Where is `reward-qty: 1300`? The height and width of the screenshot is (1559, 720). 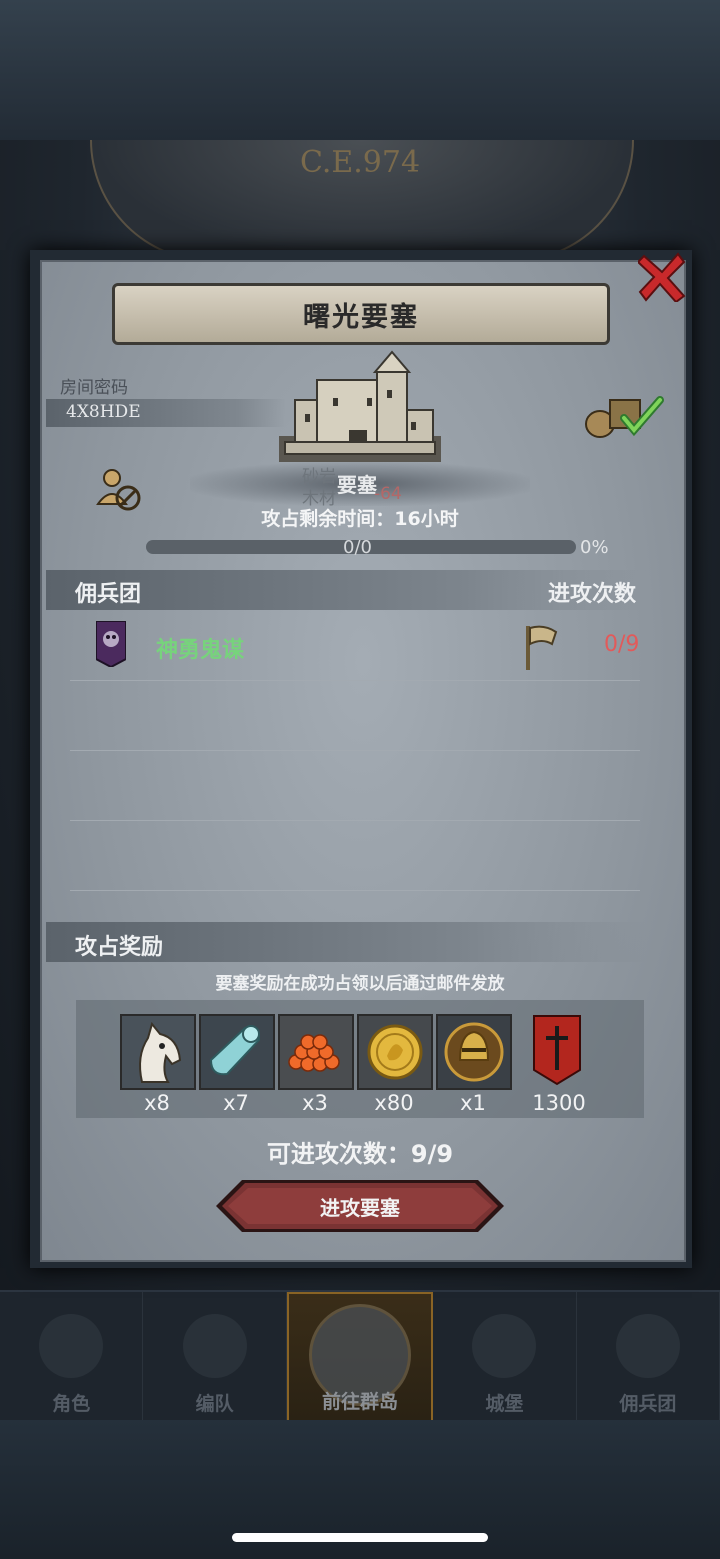
reward-qty: 1300 is located at coordinates (559, 1103).